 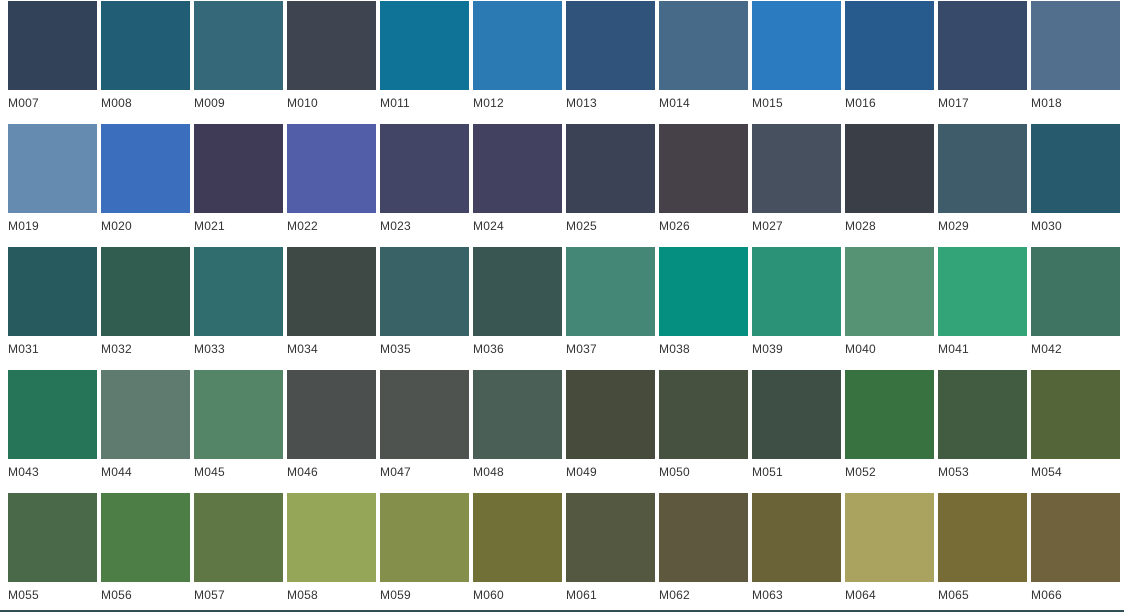 I want to click on swatch-card: M052, so click(x=889, y=431).